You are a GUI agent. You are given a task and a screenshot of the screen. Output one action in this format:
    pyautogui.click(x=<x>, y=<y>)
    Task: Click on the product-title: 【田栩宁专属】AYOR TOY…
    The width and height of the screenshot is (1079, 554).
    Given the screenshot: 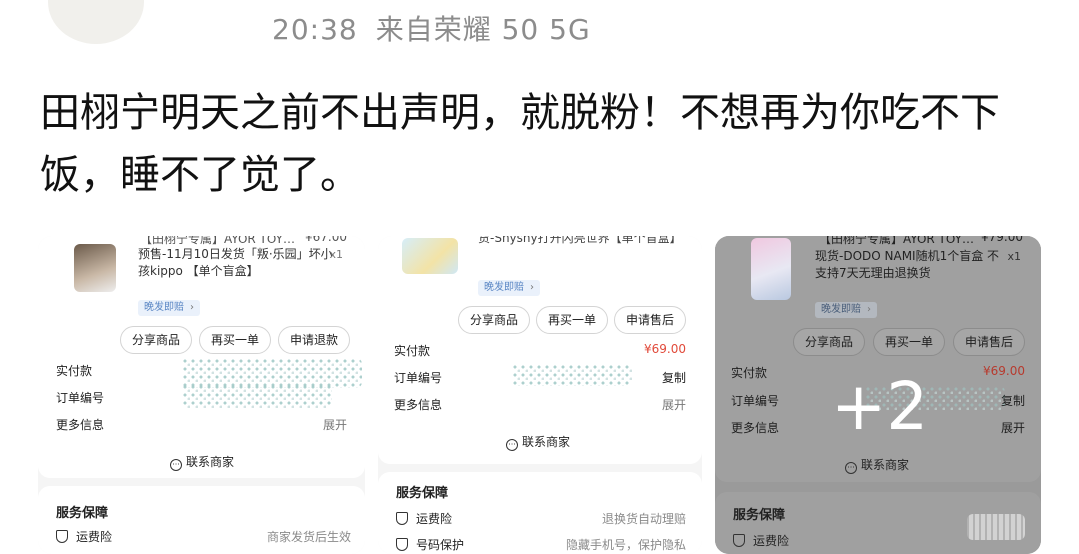 What is the action you would take?
    pyautogui.click(x=896, y=241)
    